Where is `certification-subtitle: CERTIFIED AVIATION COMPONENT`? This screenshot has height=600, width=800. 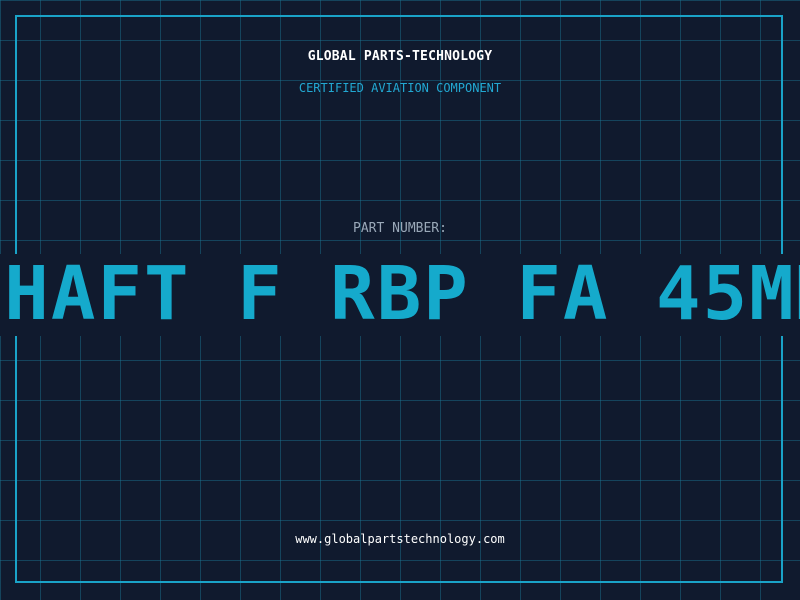 certification-subtitle: CERTIFIED AVIATION COMPONENT is located at coordinates (400, 88).